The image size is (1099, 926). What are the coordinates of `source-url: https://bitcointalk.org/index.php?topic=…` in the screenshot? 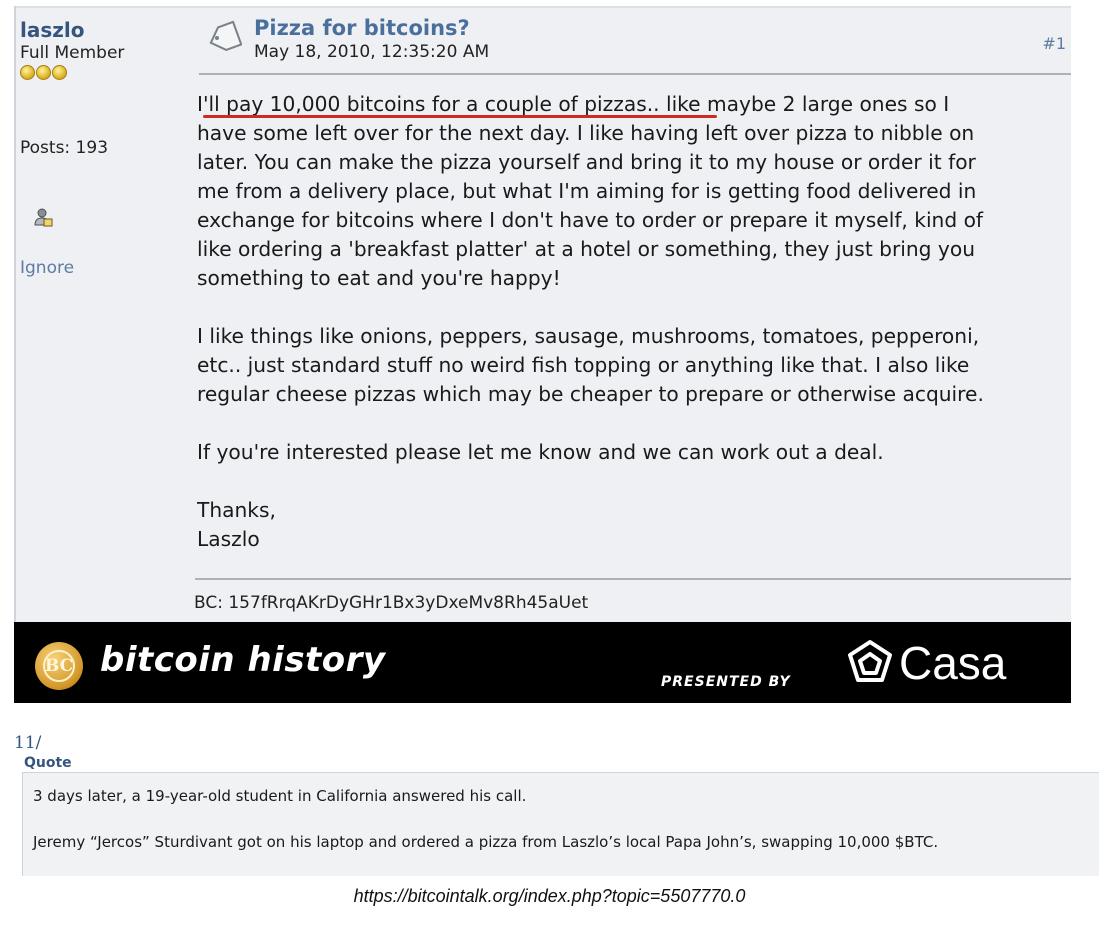 It's located at (549, 896).